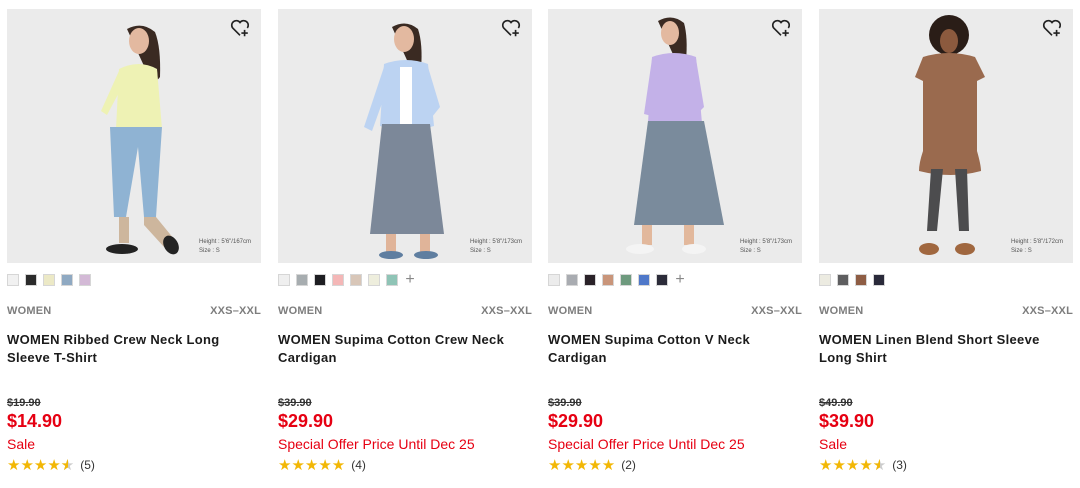 The width and height of the screenshot is (1080, 488). What do you see at coordinates (225, 246) in the screenshot?
I see `model-size-note: Height : 5'6"/167cm Size : S` at bounding box center [225, 246].